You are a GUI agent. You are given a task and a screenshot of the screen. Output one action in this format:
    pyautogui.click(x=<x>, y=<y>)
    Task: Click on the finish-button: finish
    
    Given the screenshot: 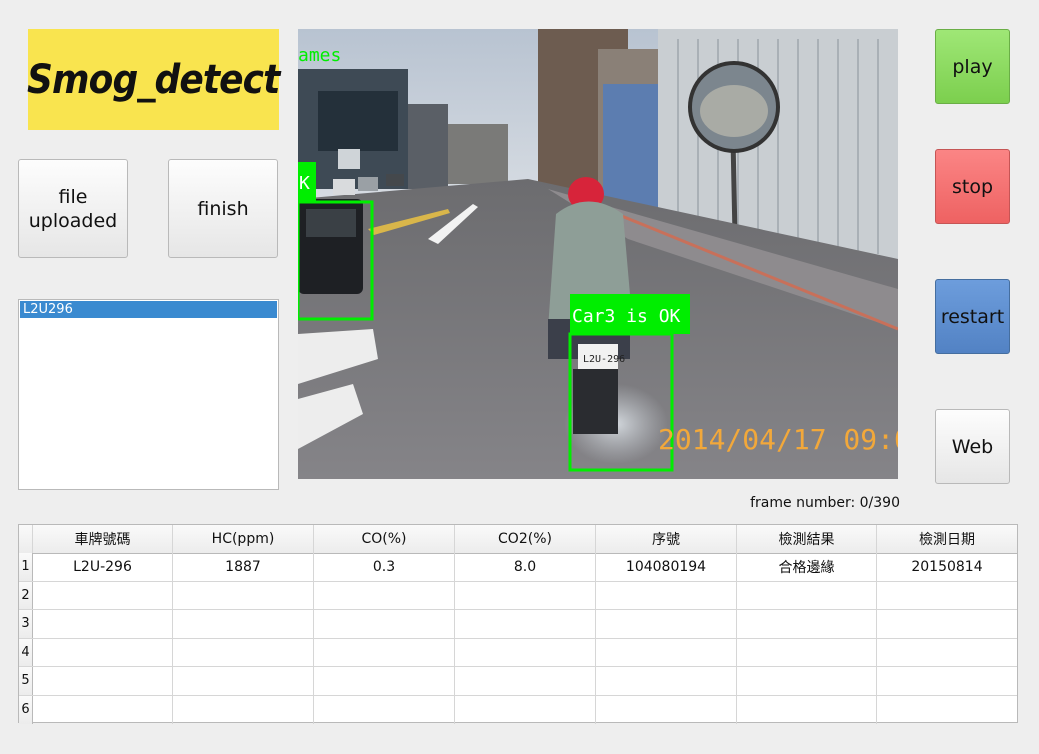 What is the action you would take?
    pyautogui.click(x=223, y=208)
    